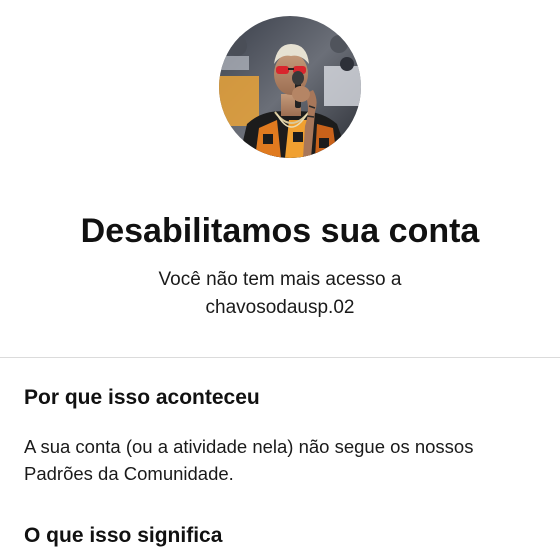  I want to click on reason-body-line-2: Padrões da Comunidade., so click(129, 473).